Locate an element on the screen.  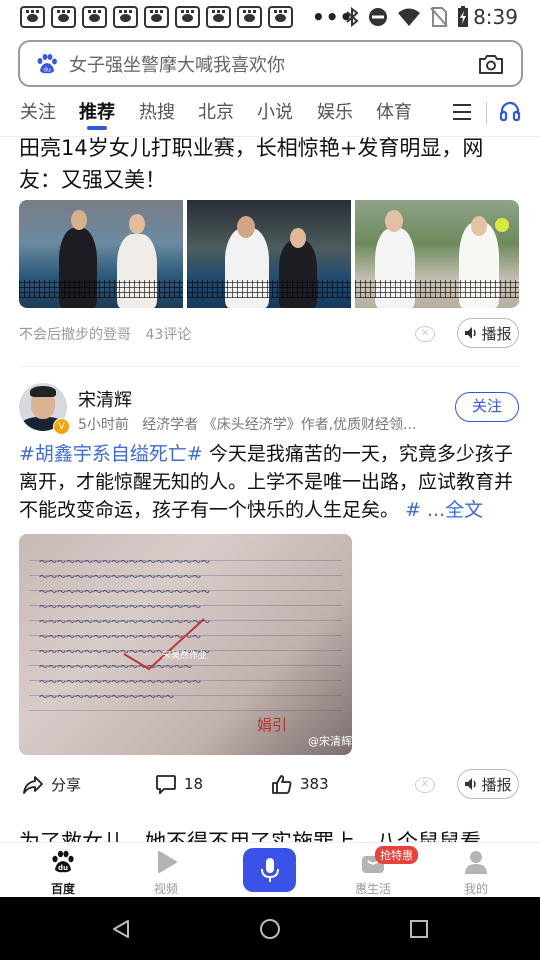
article-images is located at coordinates (269, 254).